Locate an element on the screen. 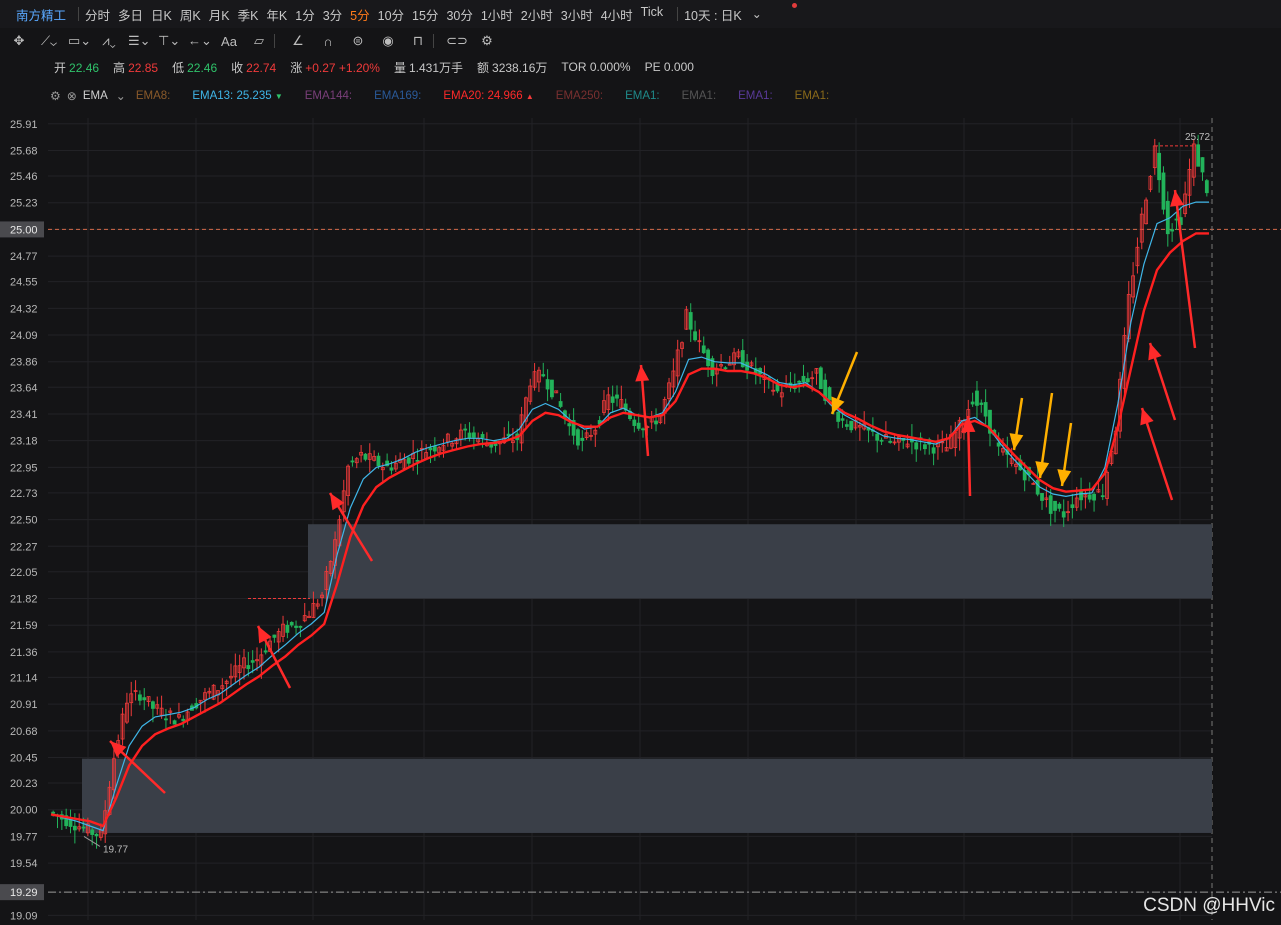 This screenshot has height=925, width=1281. min-price-label: 19.77 is located at coordinates (115, 849).